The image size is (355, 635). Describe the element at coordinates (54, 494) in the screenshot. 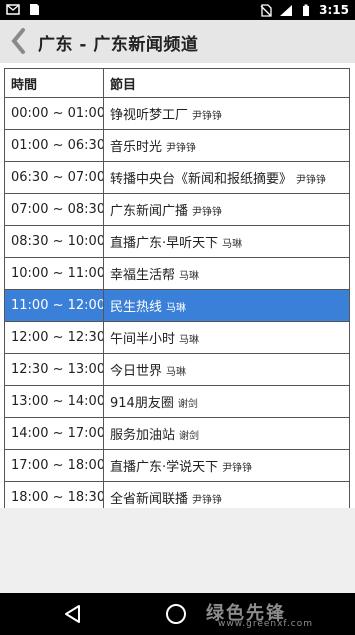

I see `time-cell: 18:00 ~ 18:30` at that location.